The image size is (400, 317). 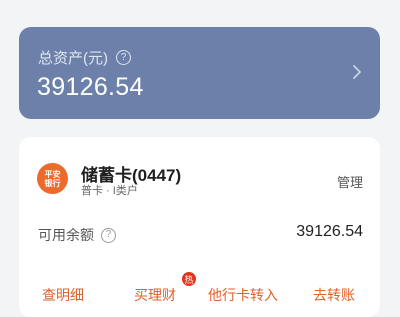 I want to click on chevron-right-icon, so click(x=357, y=72).